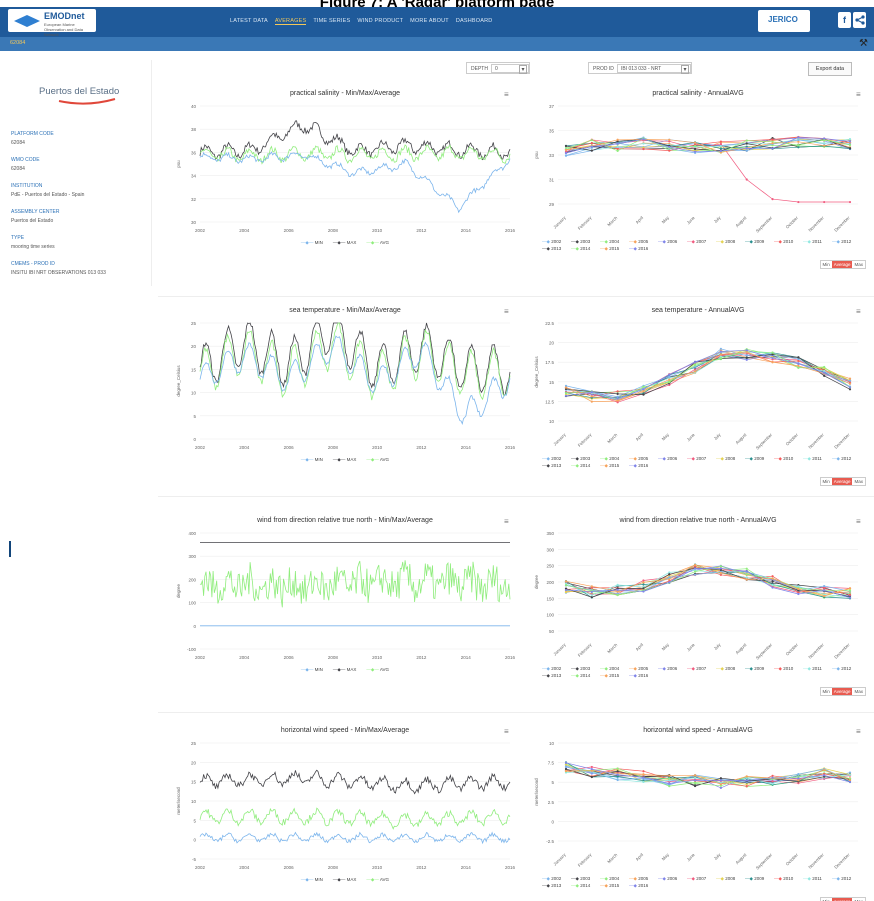 The height and width of the screenshot is (901, 874). I want to click on scroll-indicator, so click(10, 549).